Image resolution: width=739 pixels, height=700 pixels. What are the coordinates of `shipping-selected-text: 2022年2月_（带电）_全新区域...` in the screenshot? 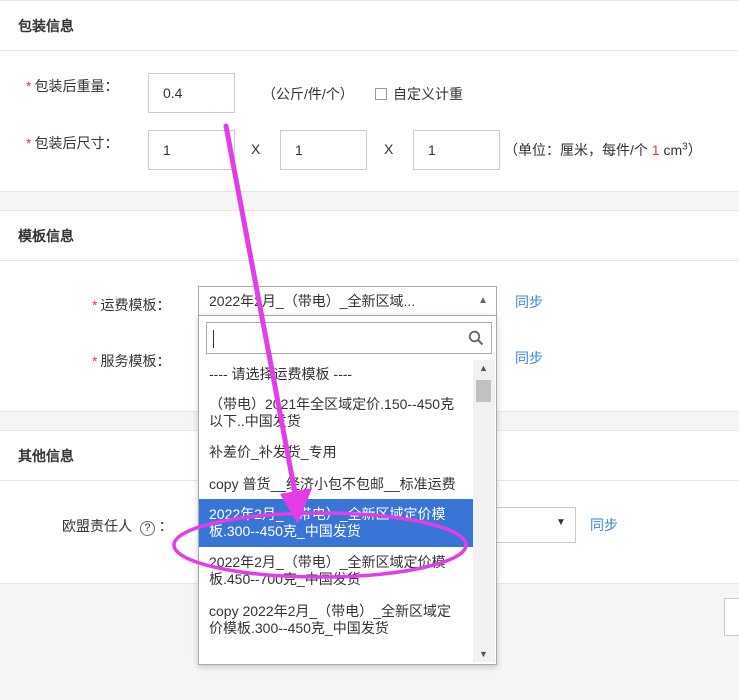 It's located at (312, 301).